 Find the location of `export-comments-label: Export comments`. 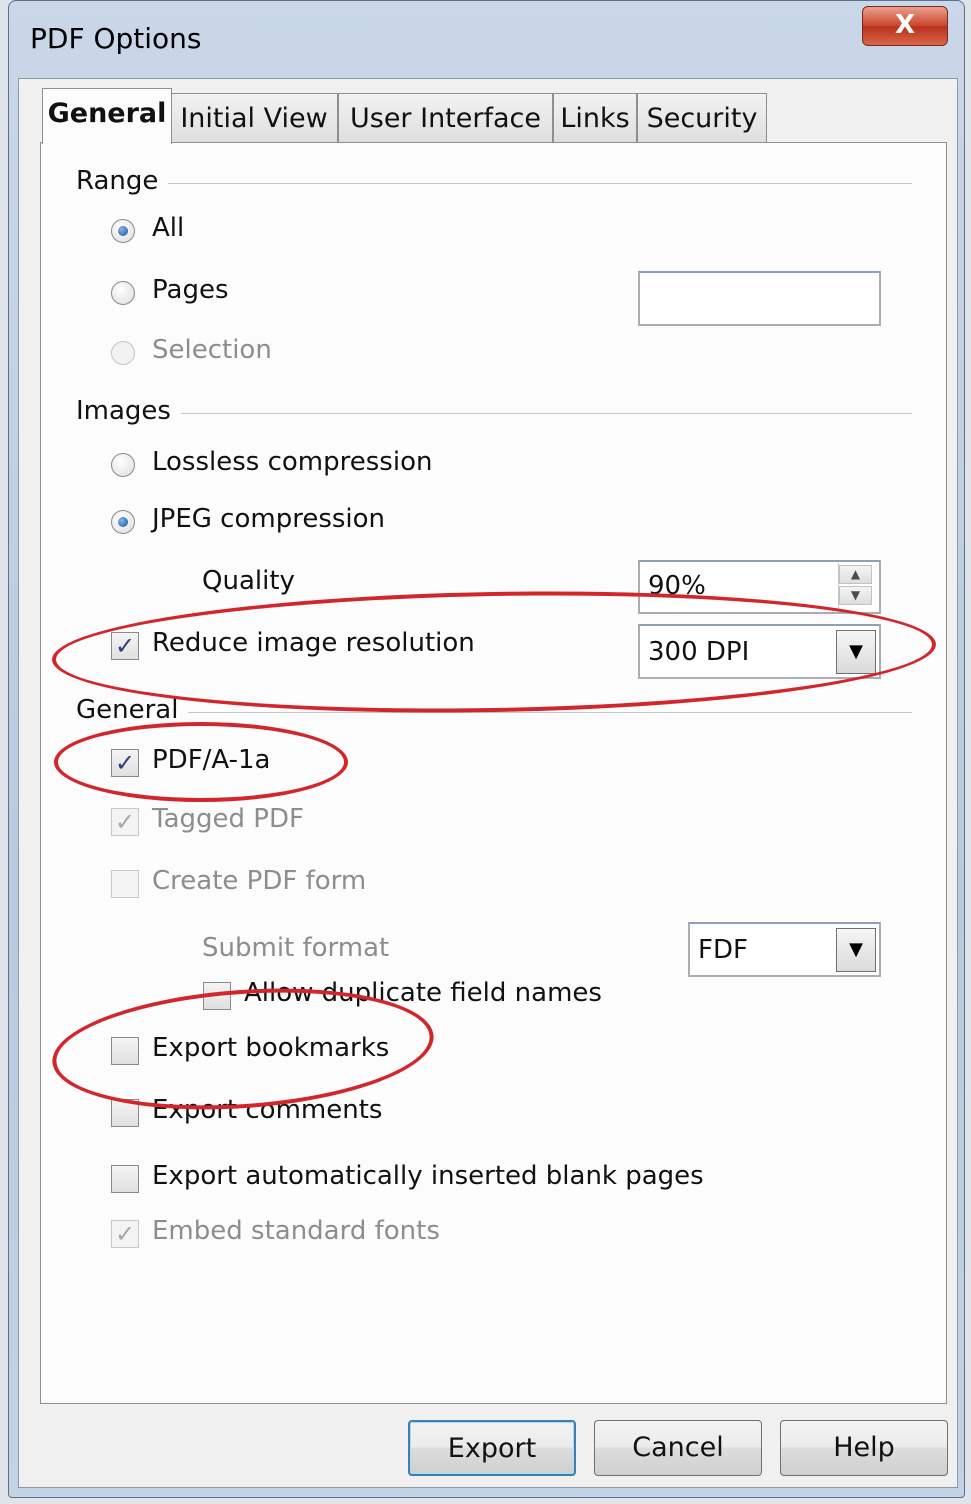

export-comments-label: Export comments is located at coordinates (267, 1110).